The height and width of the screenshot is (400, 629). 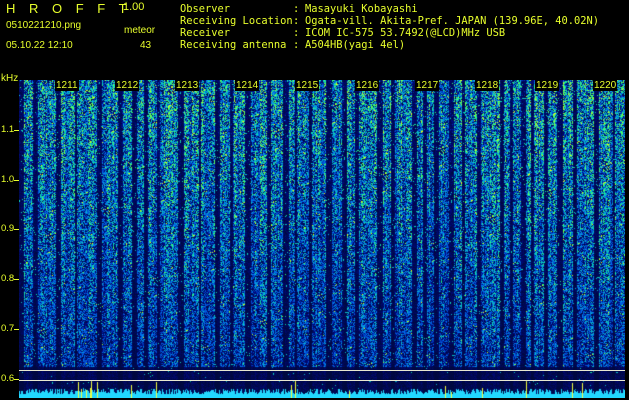 I want to click on time-label: 1212, so click(x=127, y=85).